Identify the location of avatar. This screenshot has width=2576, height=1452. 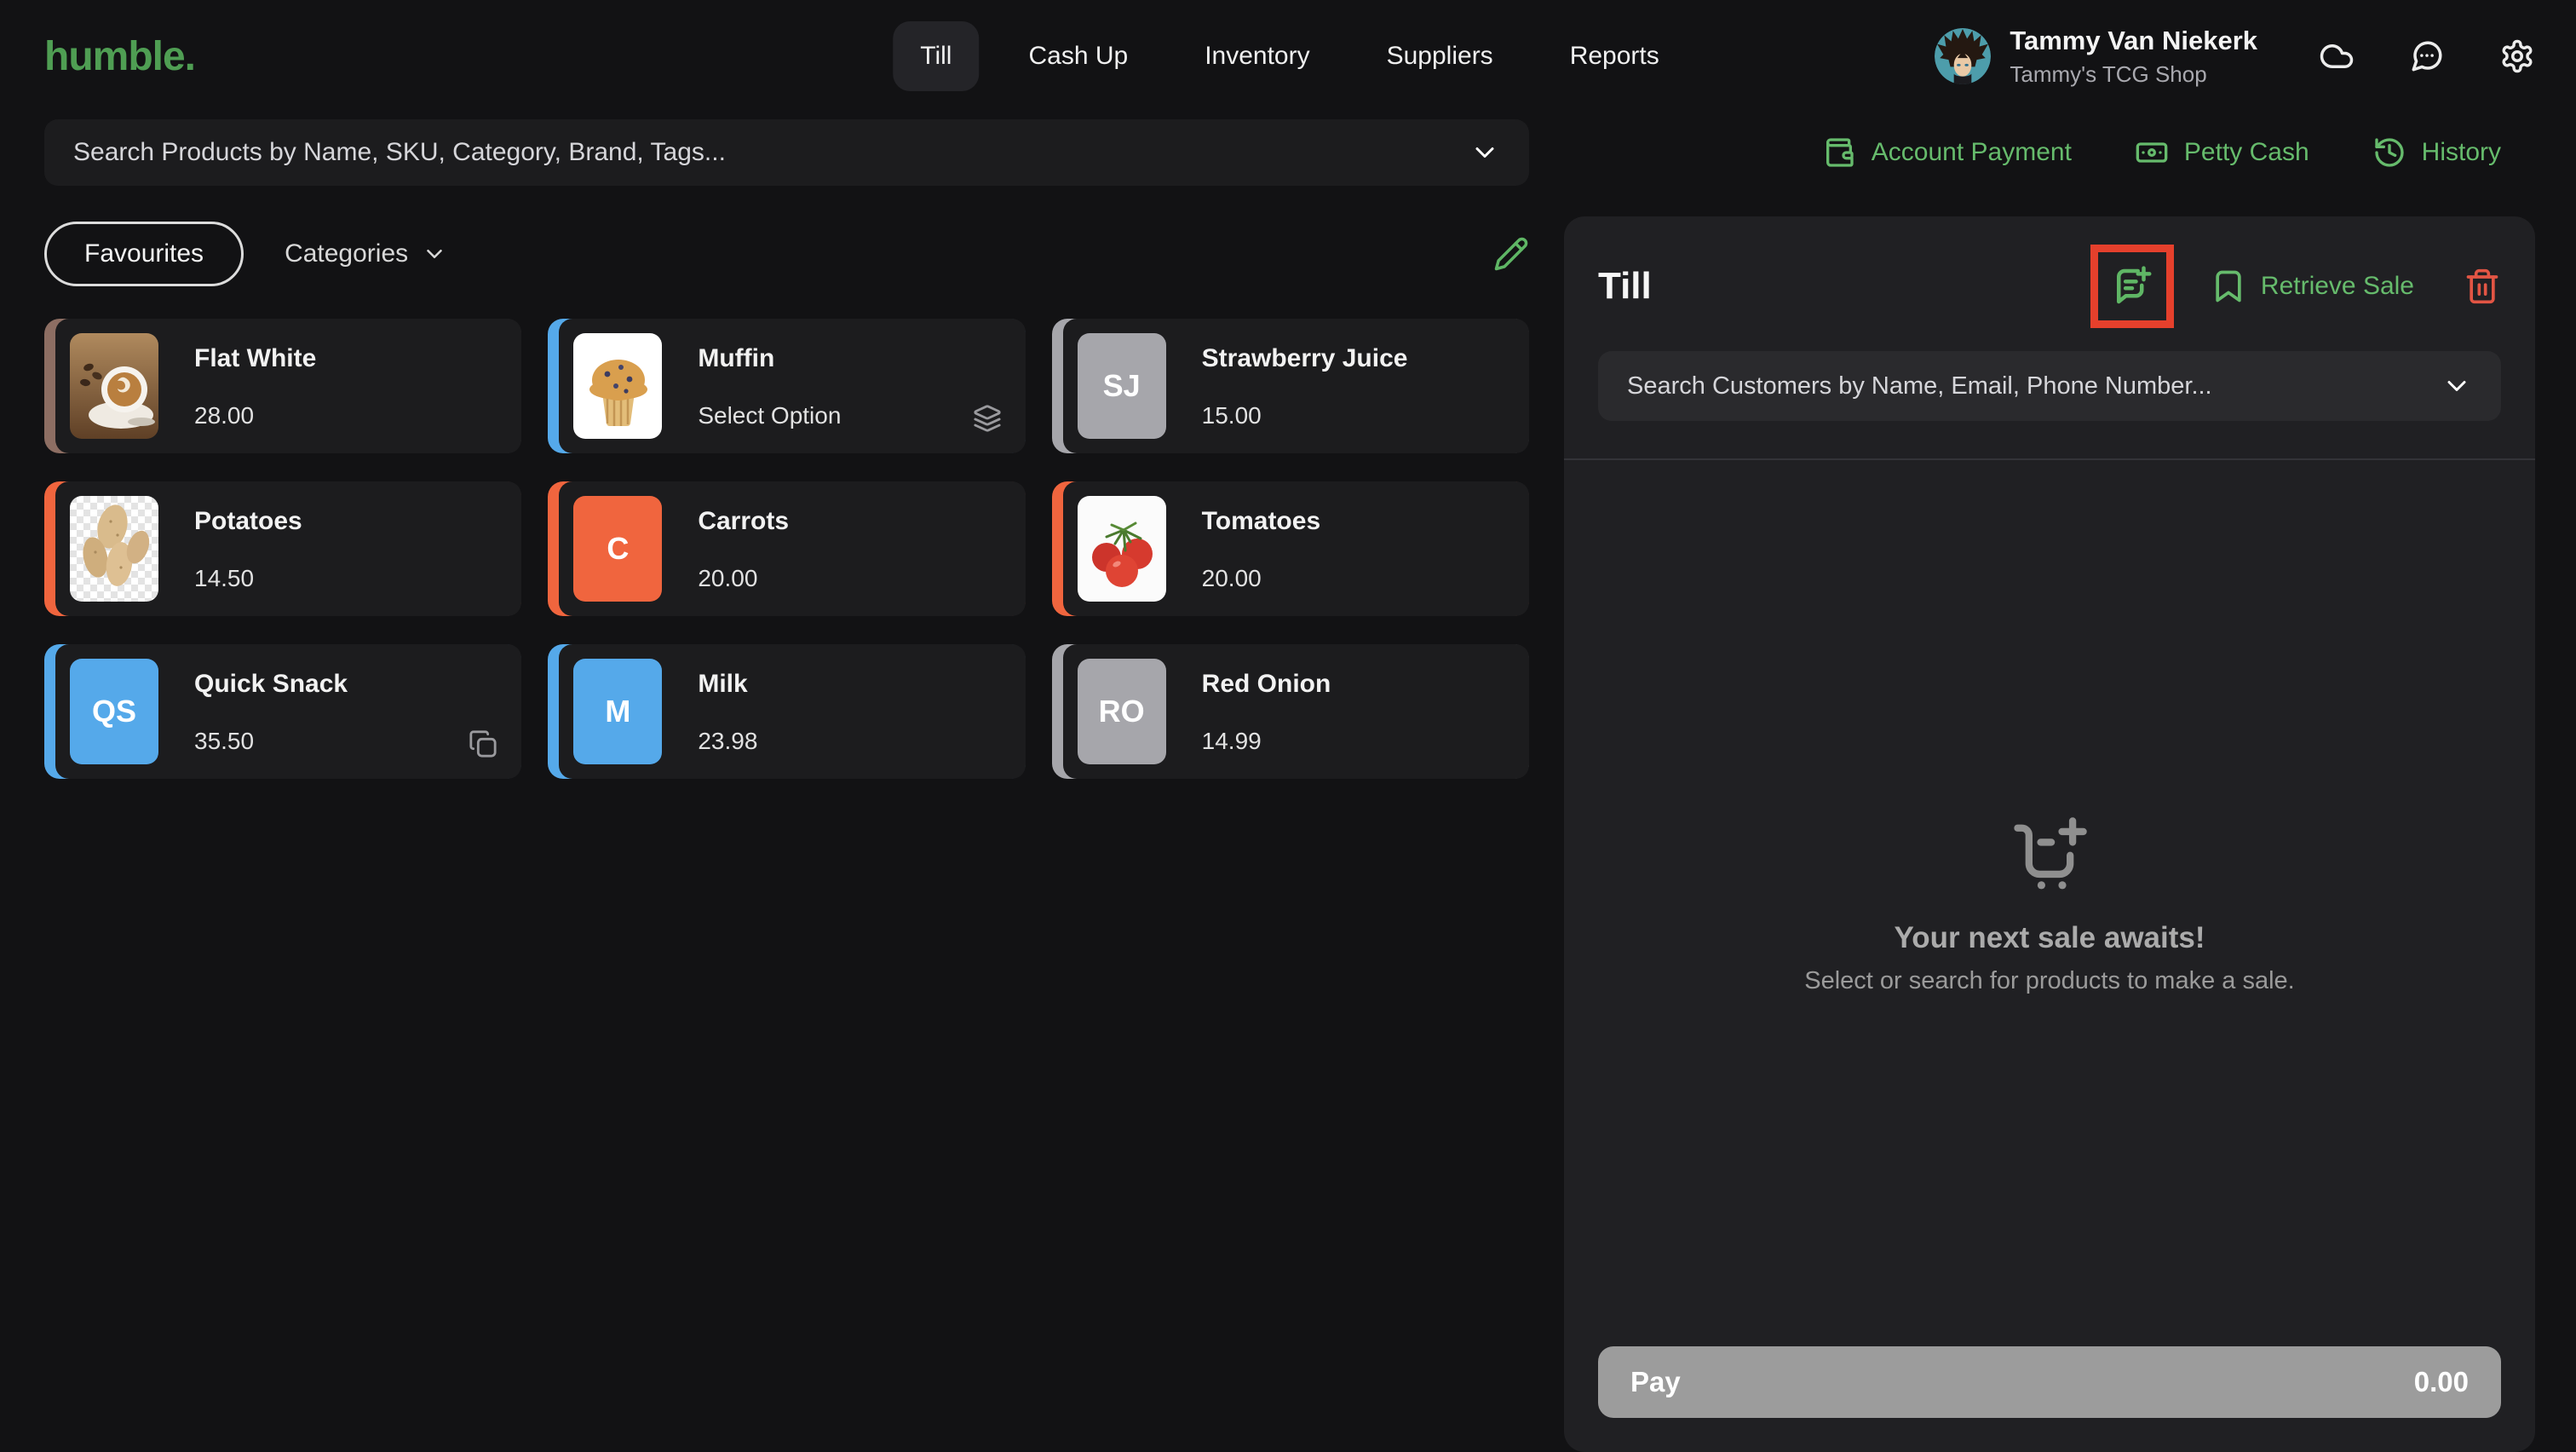
(1964, 56).